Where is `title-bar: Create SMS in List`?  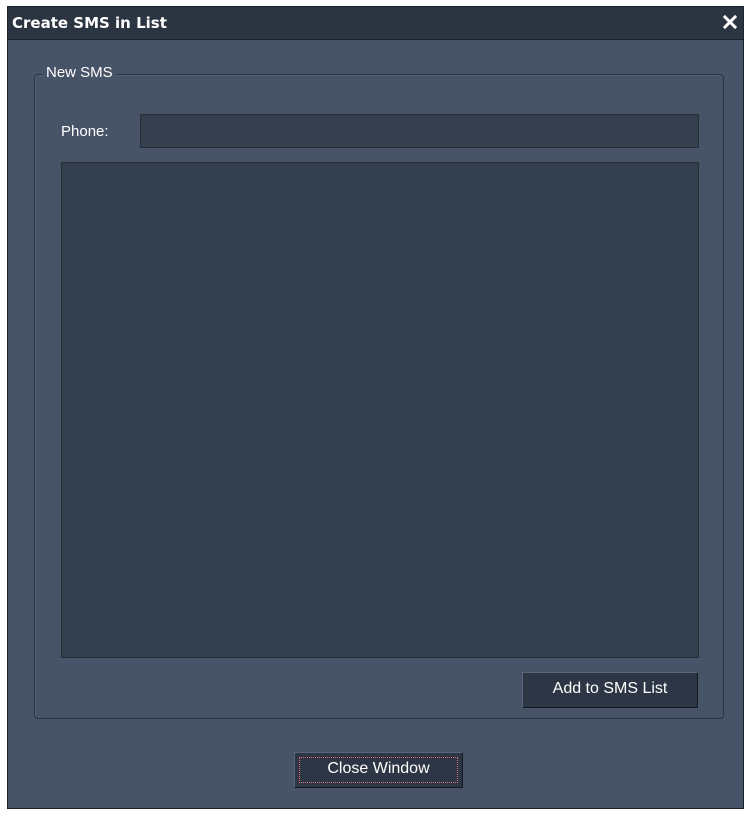
title-bar: Create SMS in List is located at coordinates (375, 23).